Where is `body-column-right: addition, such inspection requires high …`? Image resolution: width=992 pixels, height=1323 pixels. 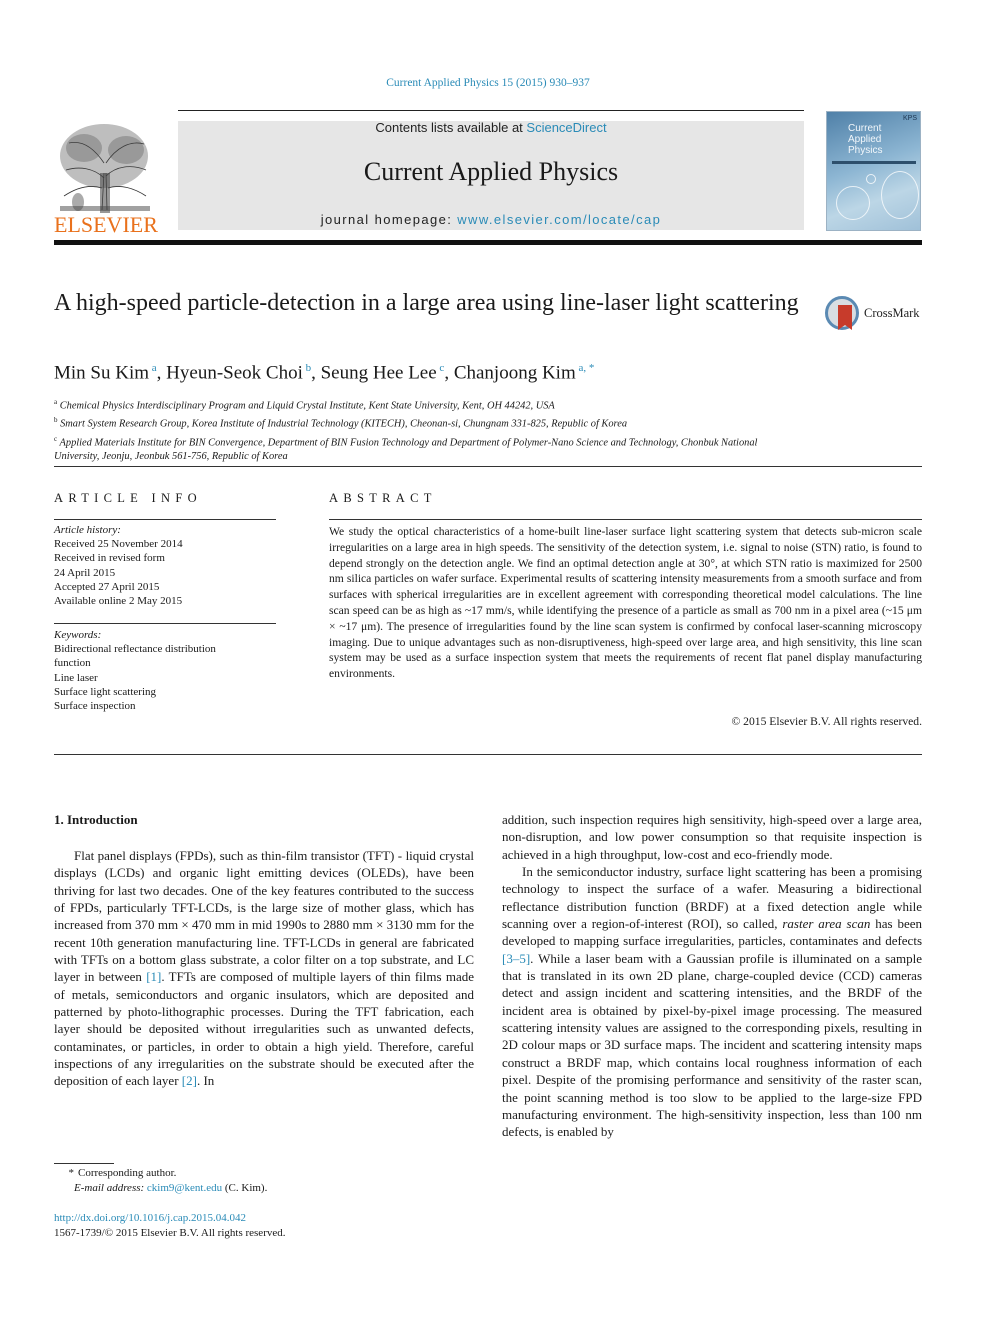
body-column-right: addition, such inspection requires high … is located at coordinates (712, 976).